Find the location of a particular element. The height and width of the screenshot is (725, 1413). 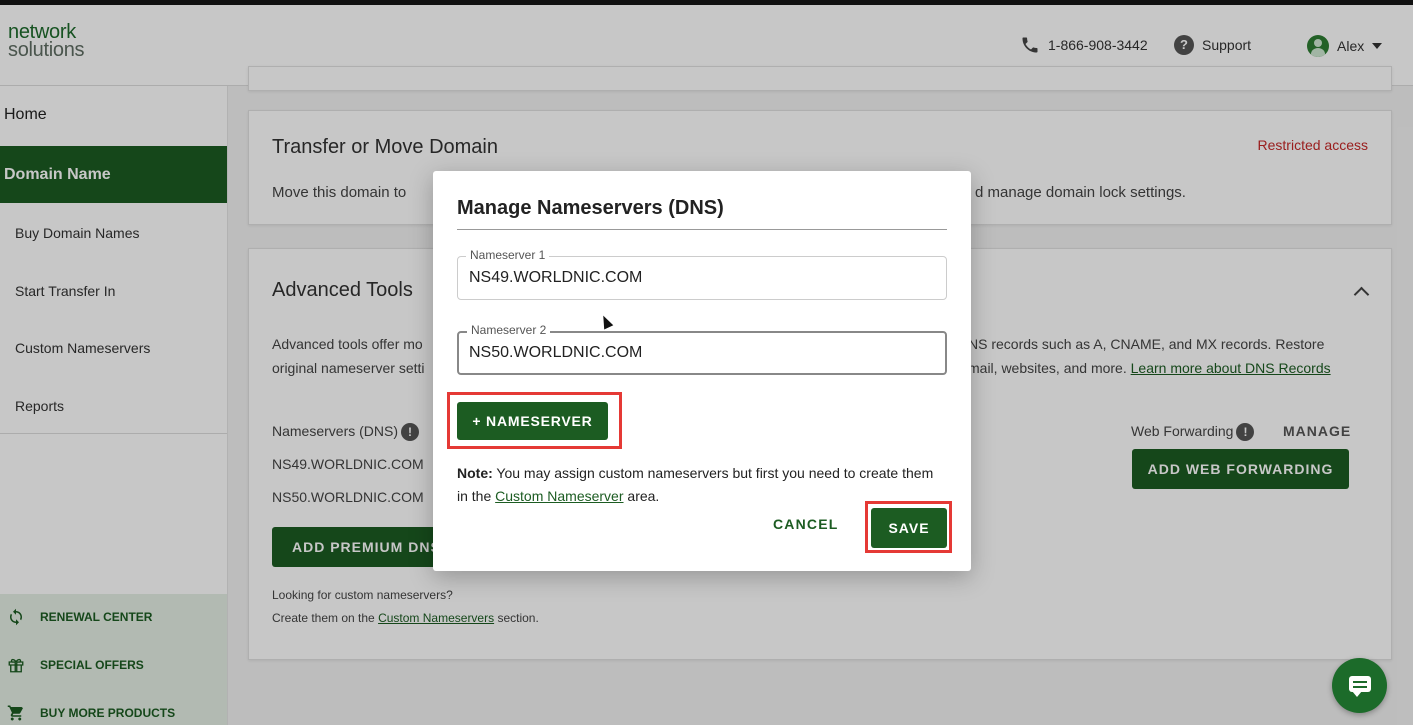

nameserver-2-input is located at coordinates (699, 353).